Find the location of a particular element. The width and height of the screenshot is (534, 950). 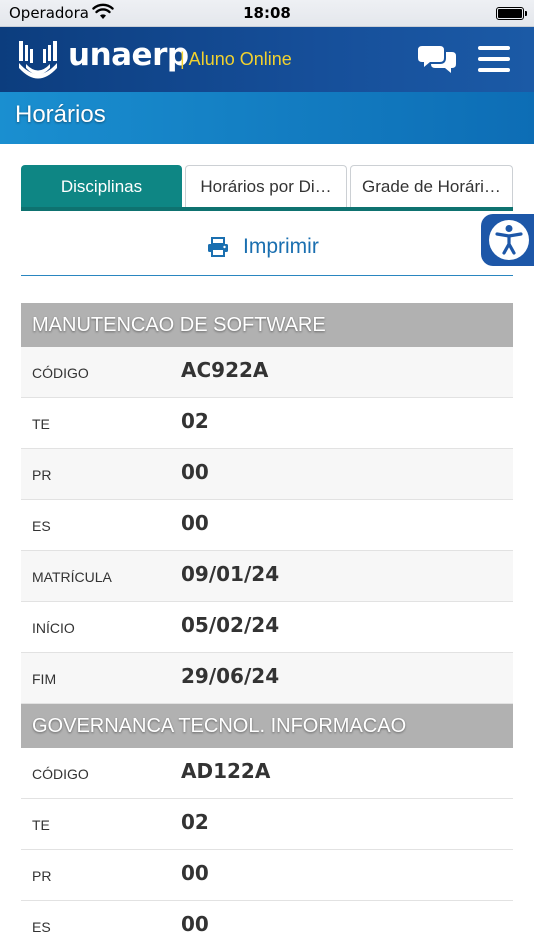

status-bar: Operadora 18:08 is located at coordinates (267, 13).